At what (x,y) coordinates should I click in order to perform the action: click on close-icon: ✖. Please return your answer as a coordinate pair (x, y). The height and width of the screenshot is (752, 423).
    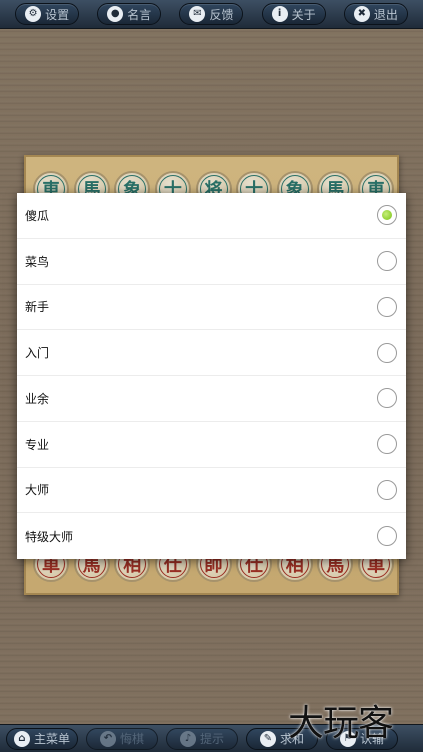
    Looking at the image, I should click on (361, 14).